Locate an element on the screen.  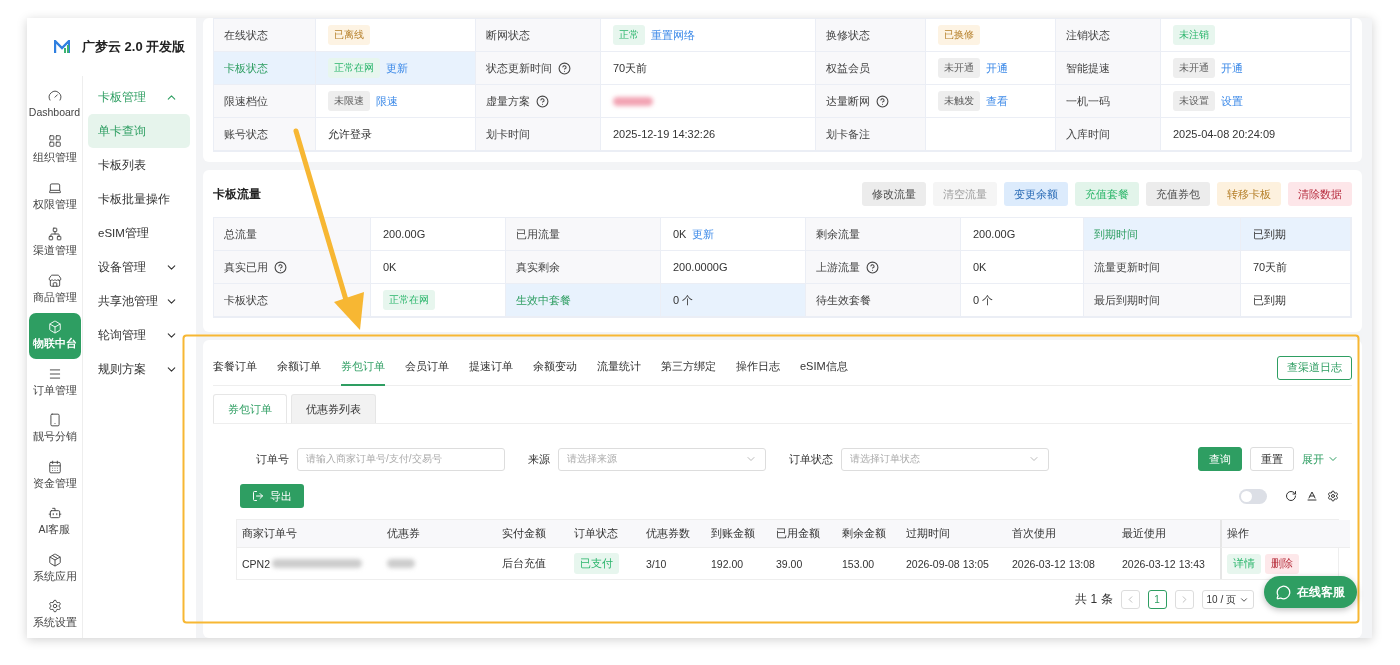
field-label: 账号状态 is located at coordinates (246, 134).